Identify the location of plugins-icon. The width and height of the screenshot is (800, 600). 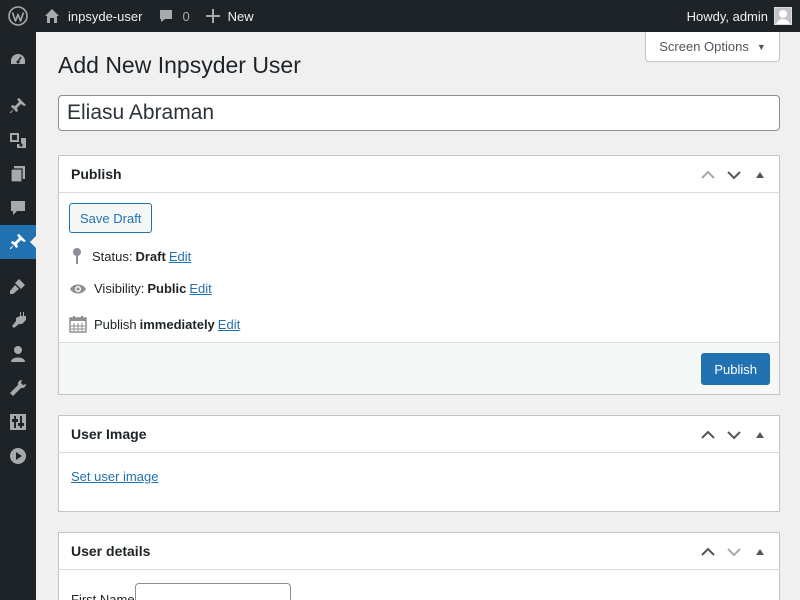
(18, 320).